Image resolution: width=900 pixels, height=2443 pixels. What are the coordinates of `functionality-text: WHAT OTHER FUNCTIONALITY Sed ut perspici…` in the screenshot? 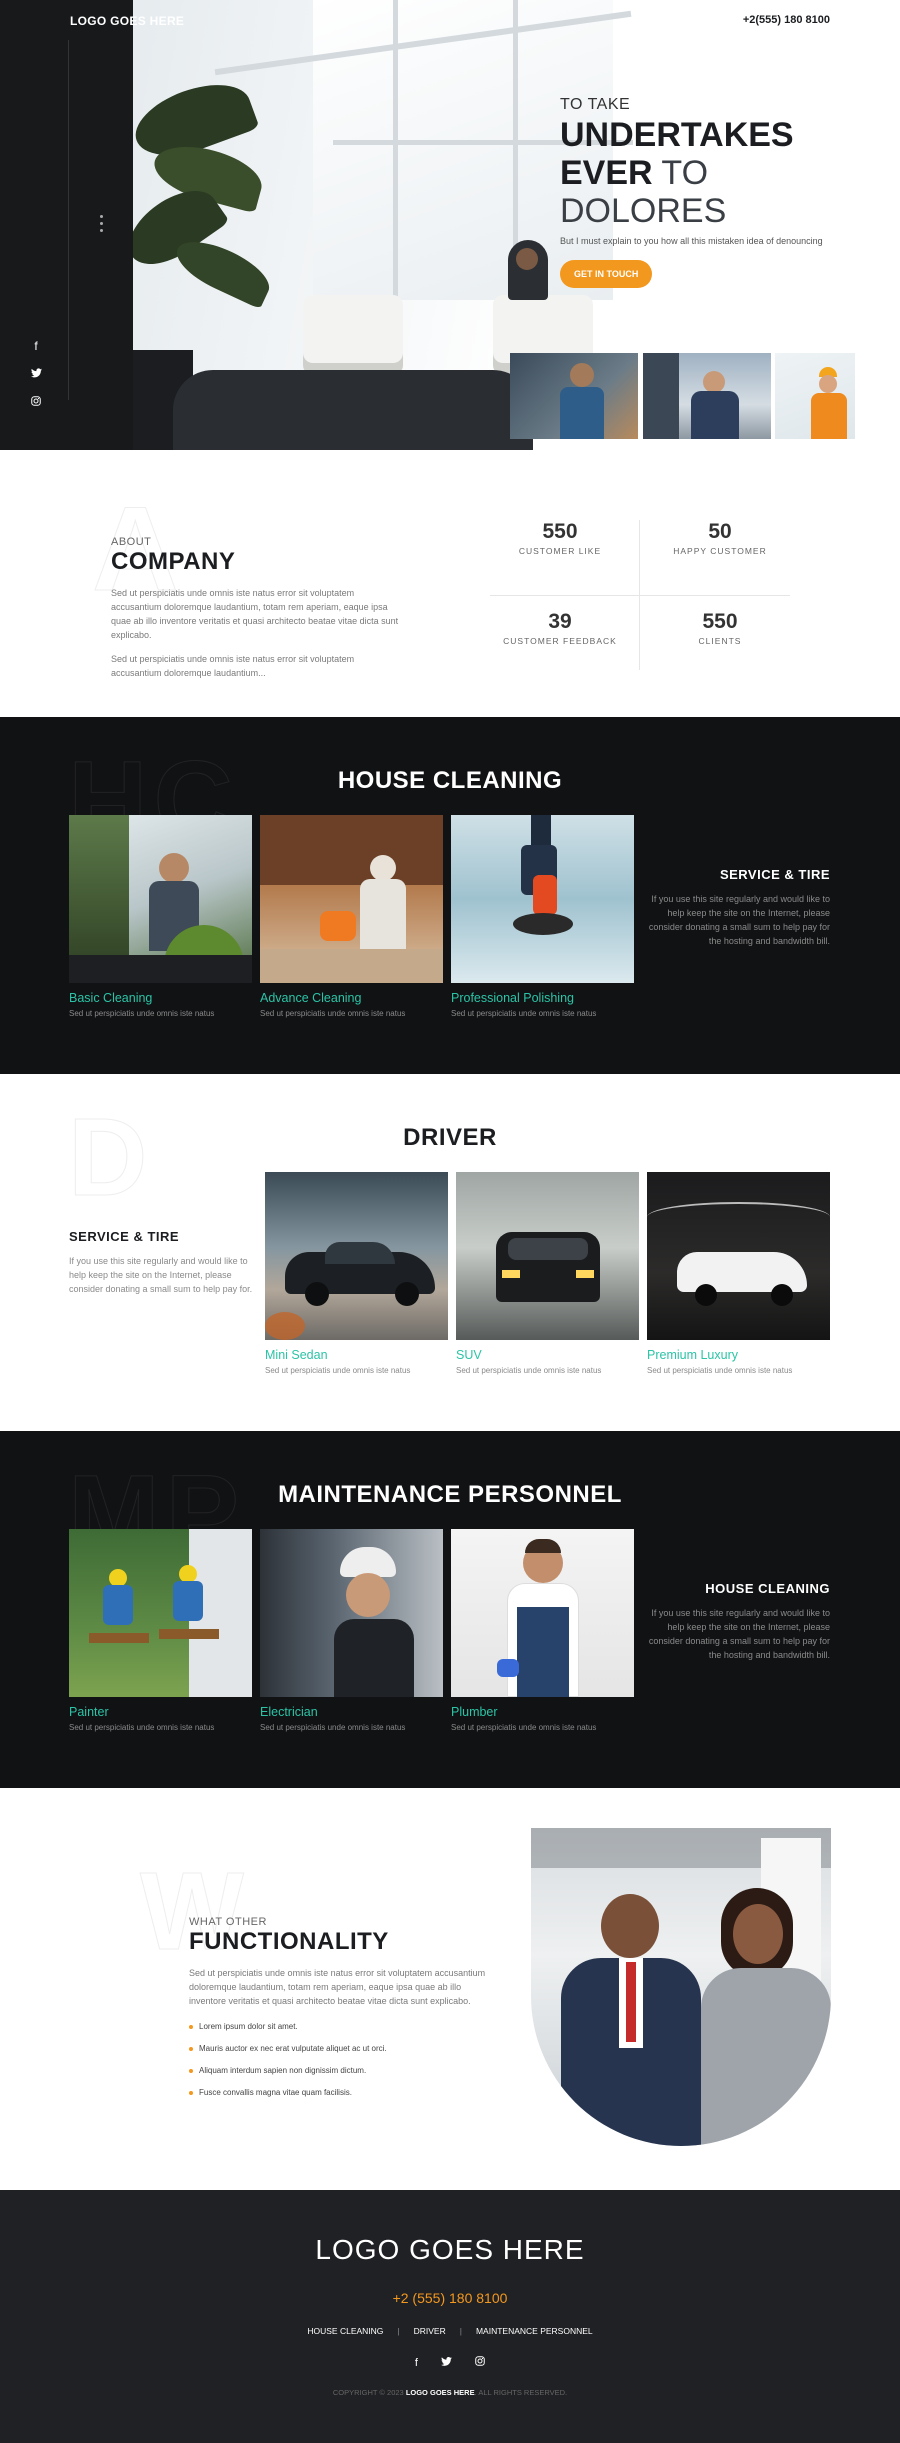 It's located at (339, 2013).